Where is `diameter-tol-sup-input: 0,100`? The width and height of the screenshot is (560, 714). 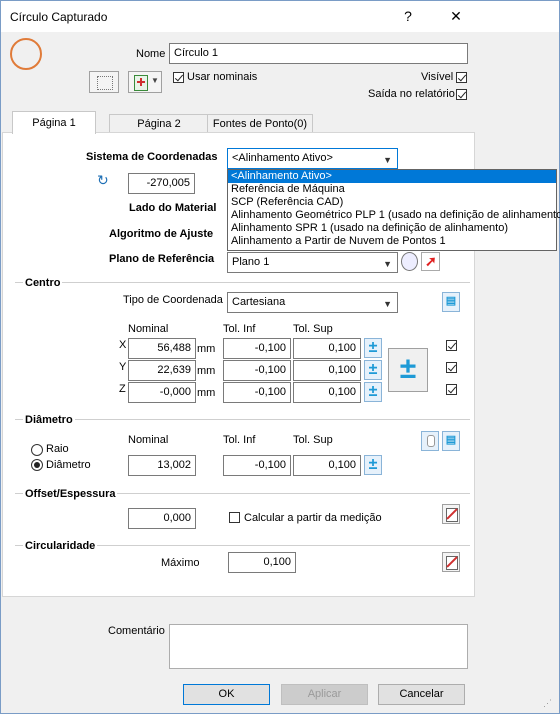
diameter-tol-sup-input: 0,100 is located at coordinates (327, 465).